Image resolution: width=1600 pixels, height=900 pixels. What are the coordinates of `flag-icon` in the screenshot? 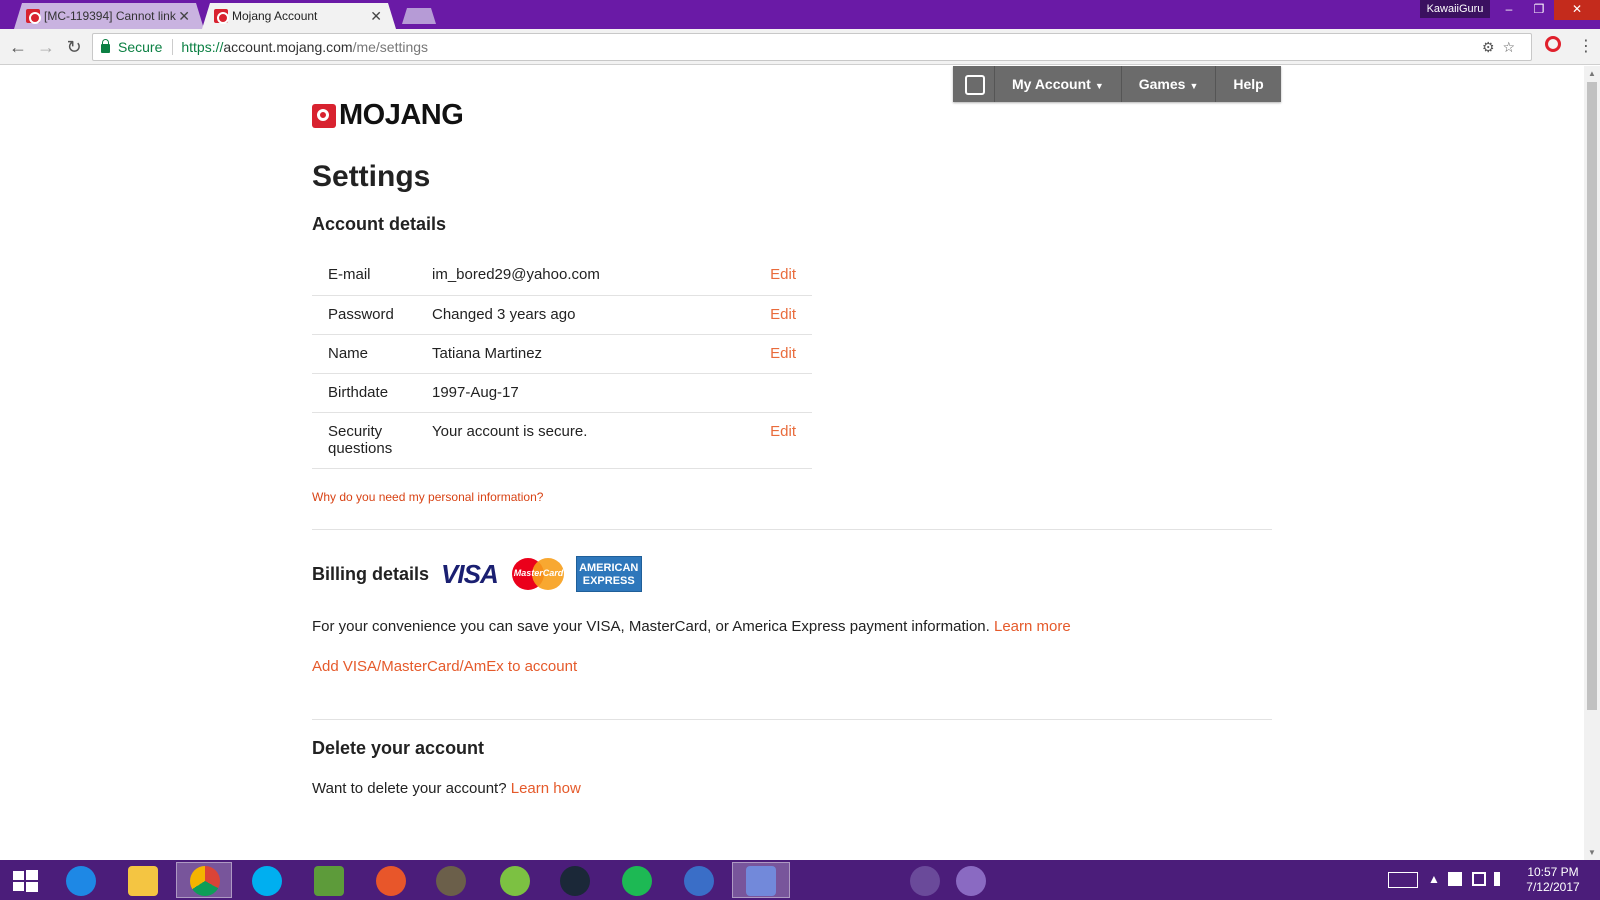 It's located at (1455, 879).